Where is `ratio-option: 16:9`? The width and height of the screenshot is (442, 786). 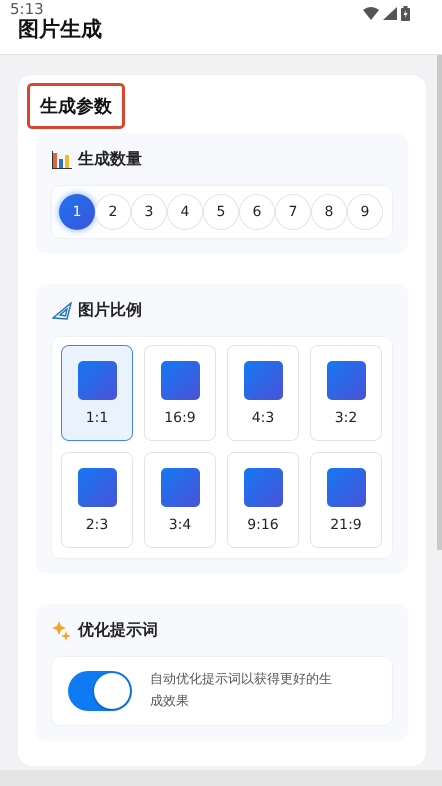 ratio-option: 16:9 is located at coordinates (180, 393).